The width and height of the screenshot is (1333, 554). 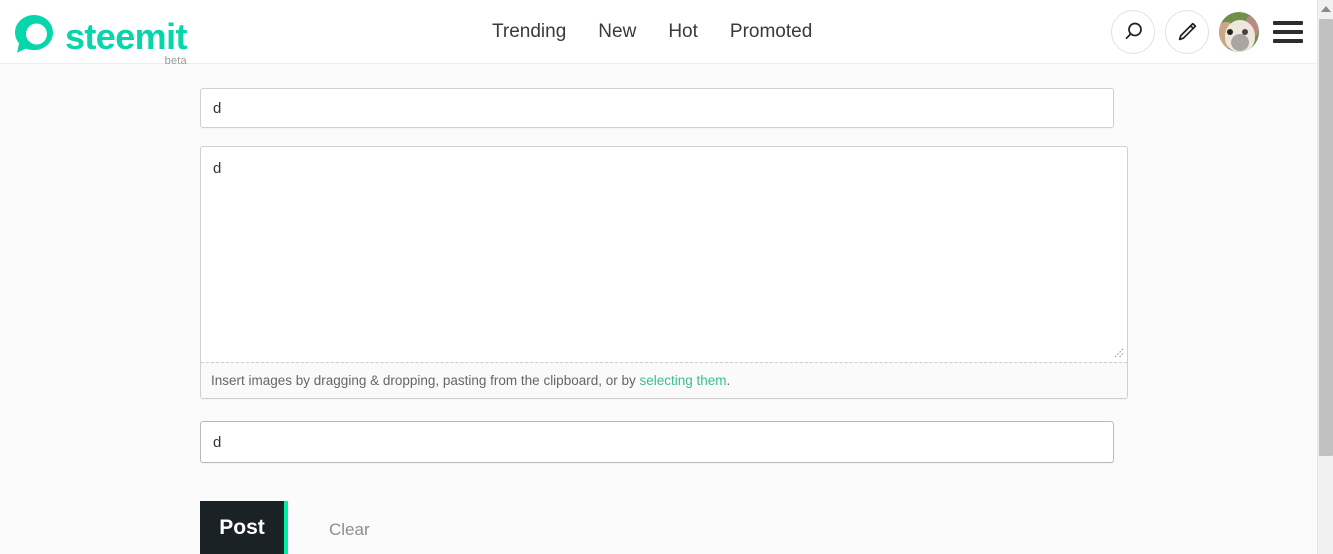 I want to click on main-navigation: Trending New Hot Promoted, so click(x=652, y=32).